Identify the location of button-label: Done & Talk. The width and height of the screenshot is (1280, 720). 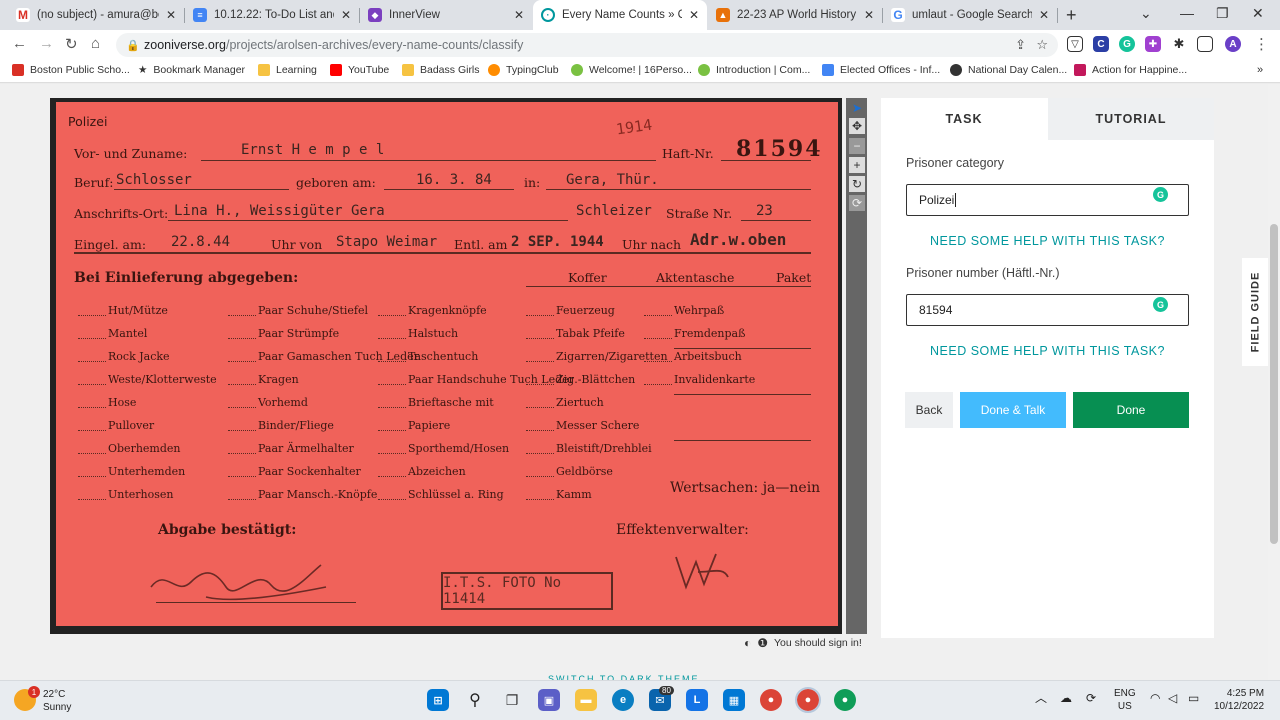
(1013, 410).